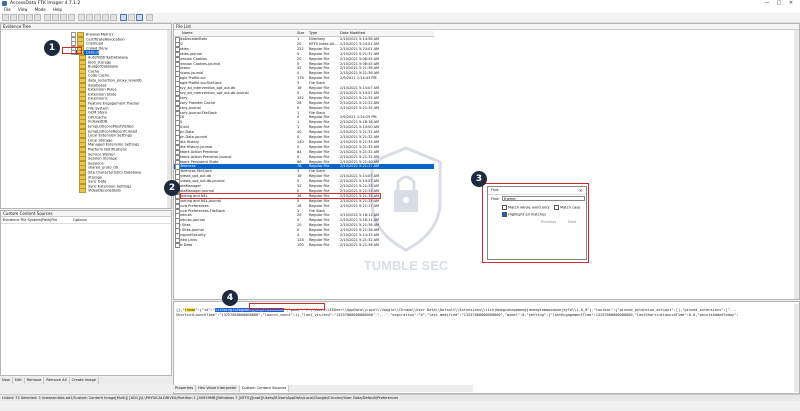 The width and height of the screenshot is (800, 411). What do you see at coordinates (89, 17) in the screenshot?
I see `decrypt-icon` at bounding box center [89, 17].